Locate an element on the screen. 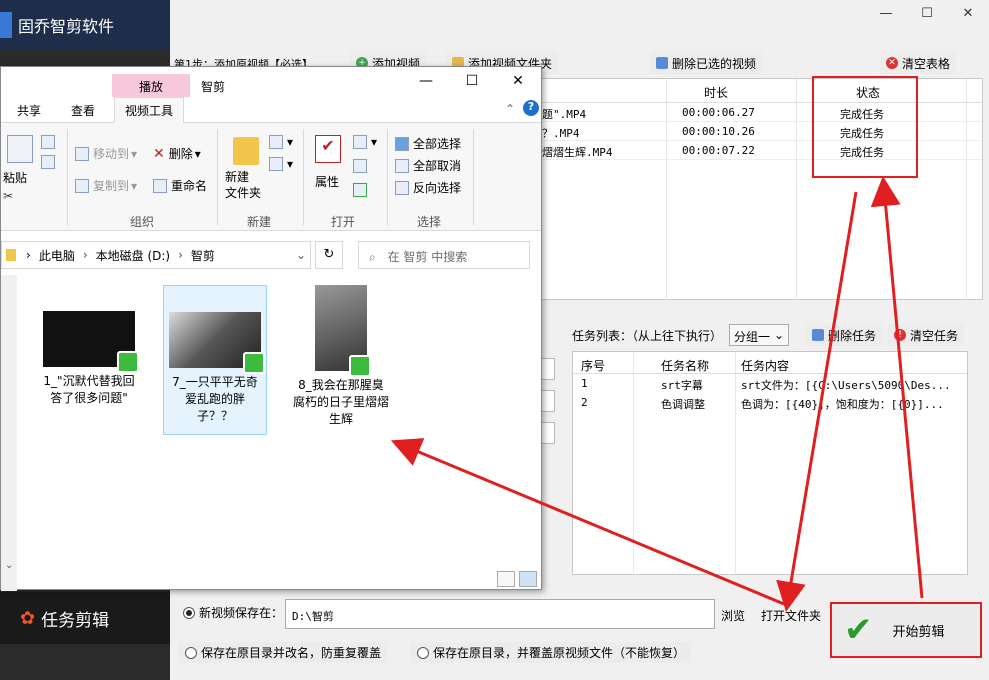  column-header-name: 任务名称 is located at coordinates (685, 366).